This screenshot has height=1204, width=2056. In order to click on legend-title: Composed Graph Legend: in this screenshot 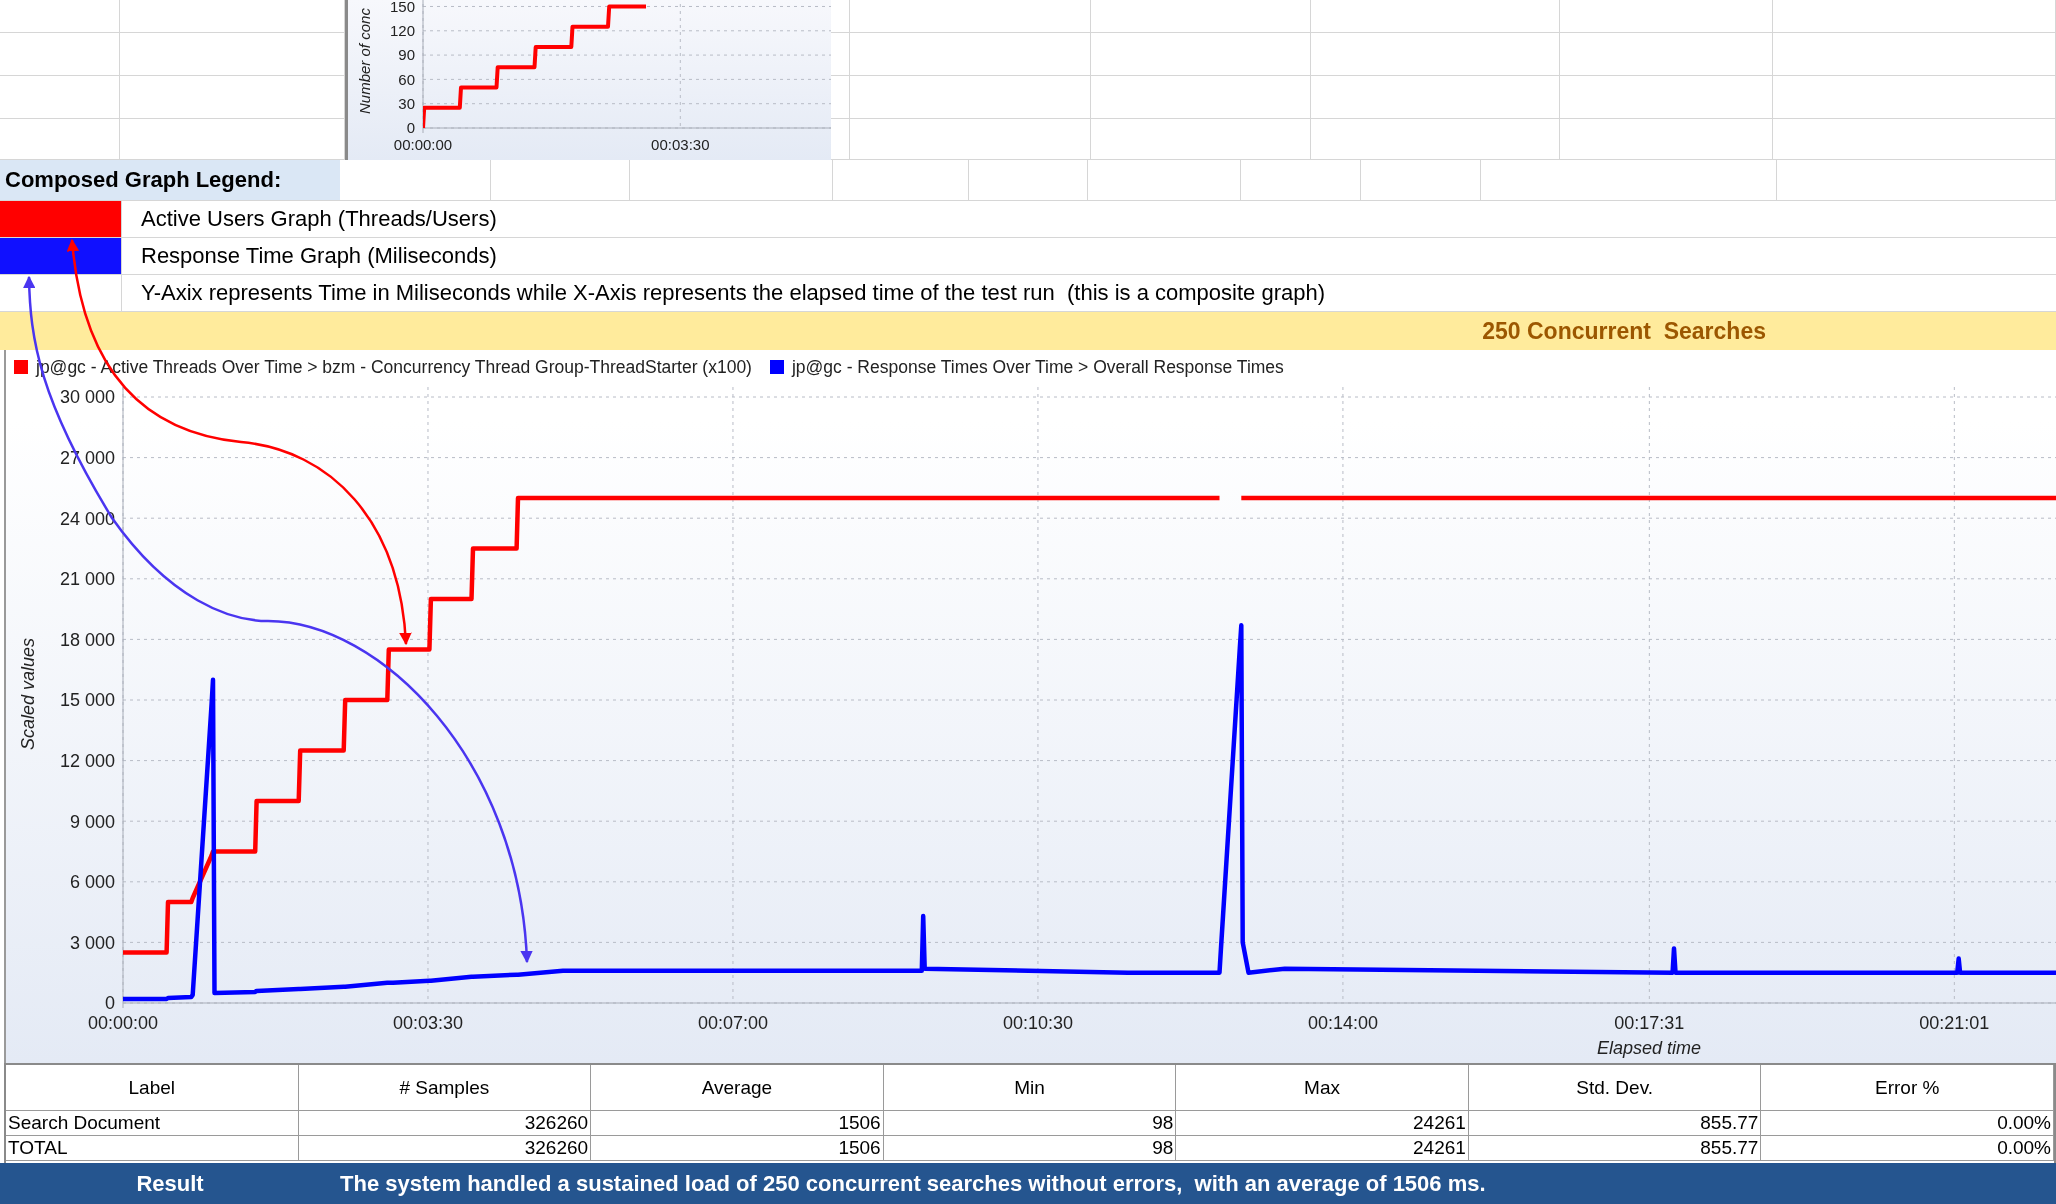, I will do `click(170, 180)`.